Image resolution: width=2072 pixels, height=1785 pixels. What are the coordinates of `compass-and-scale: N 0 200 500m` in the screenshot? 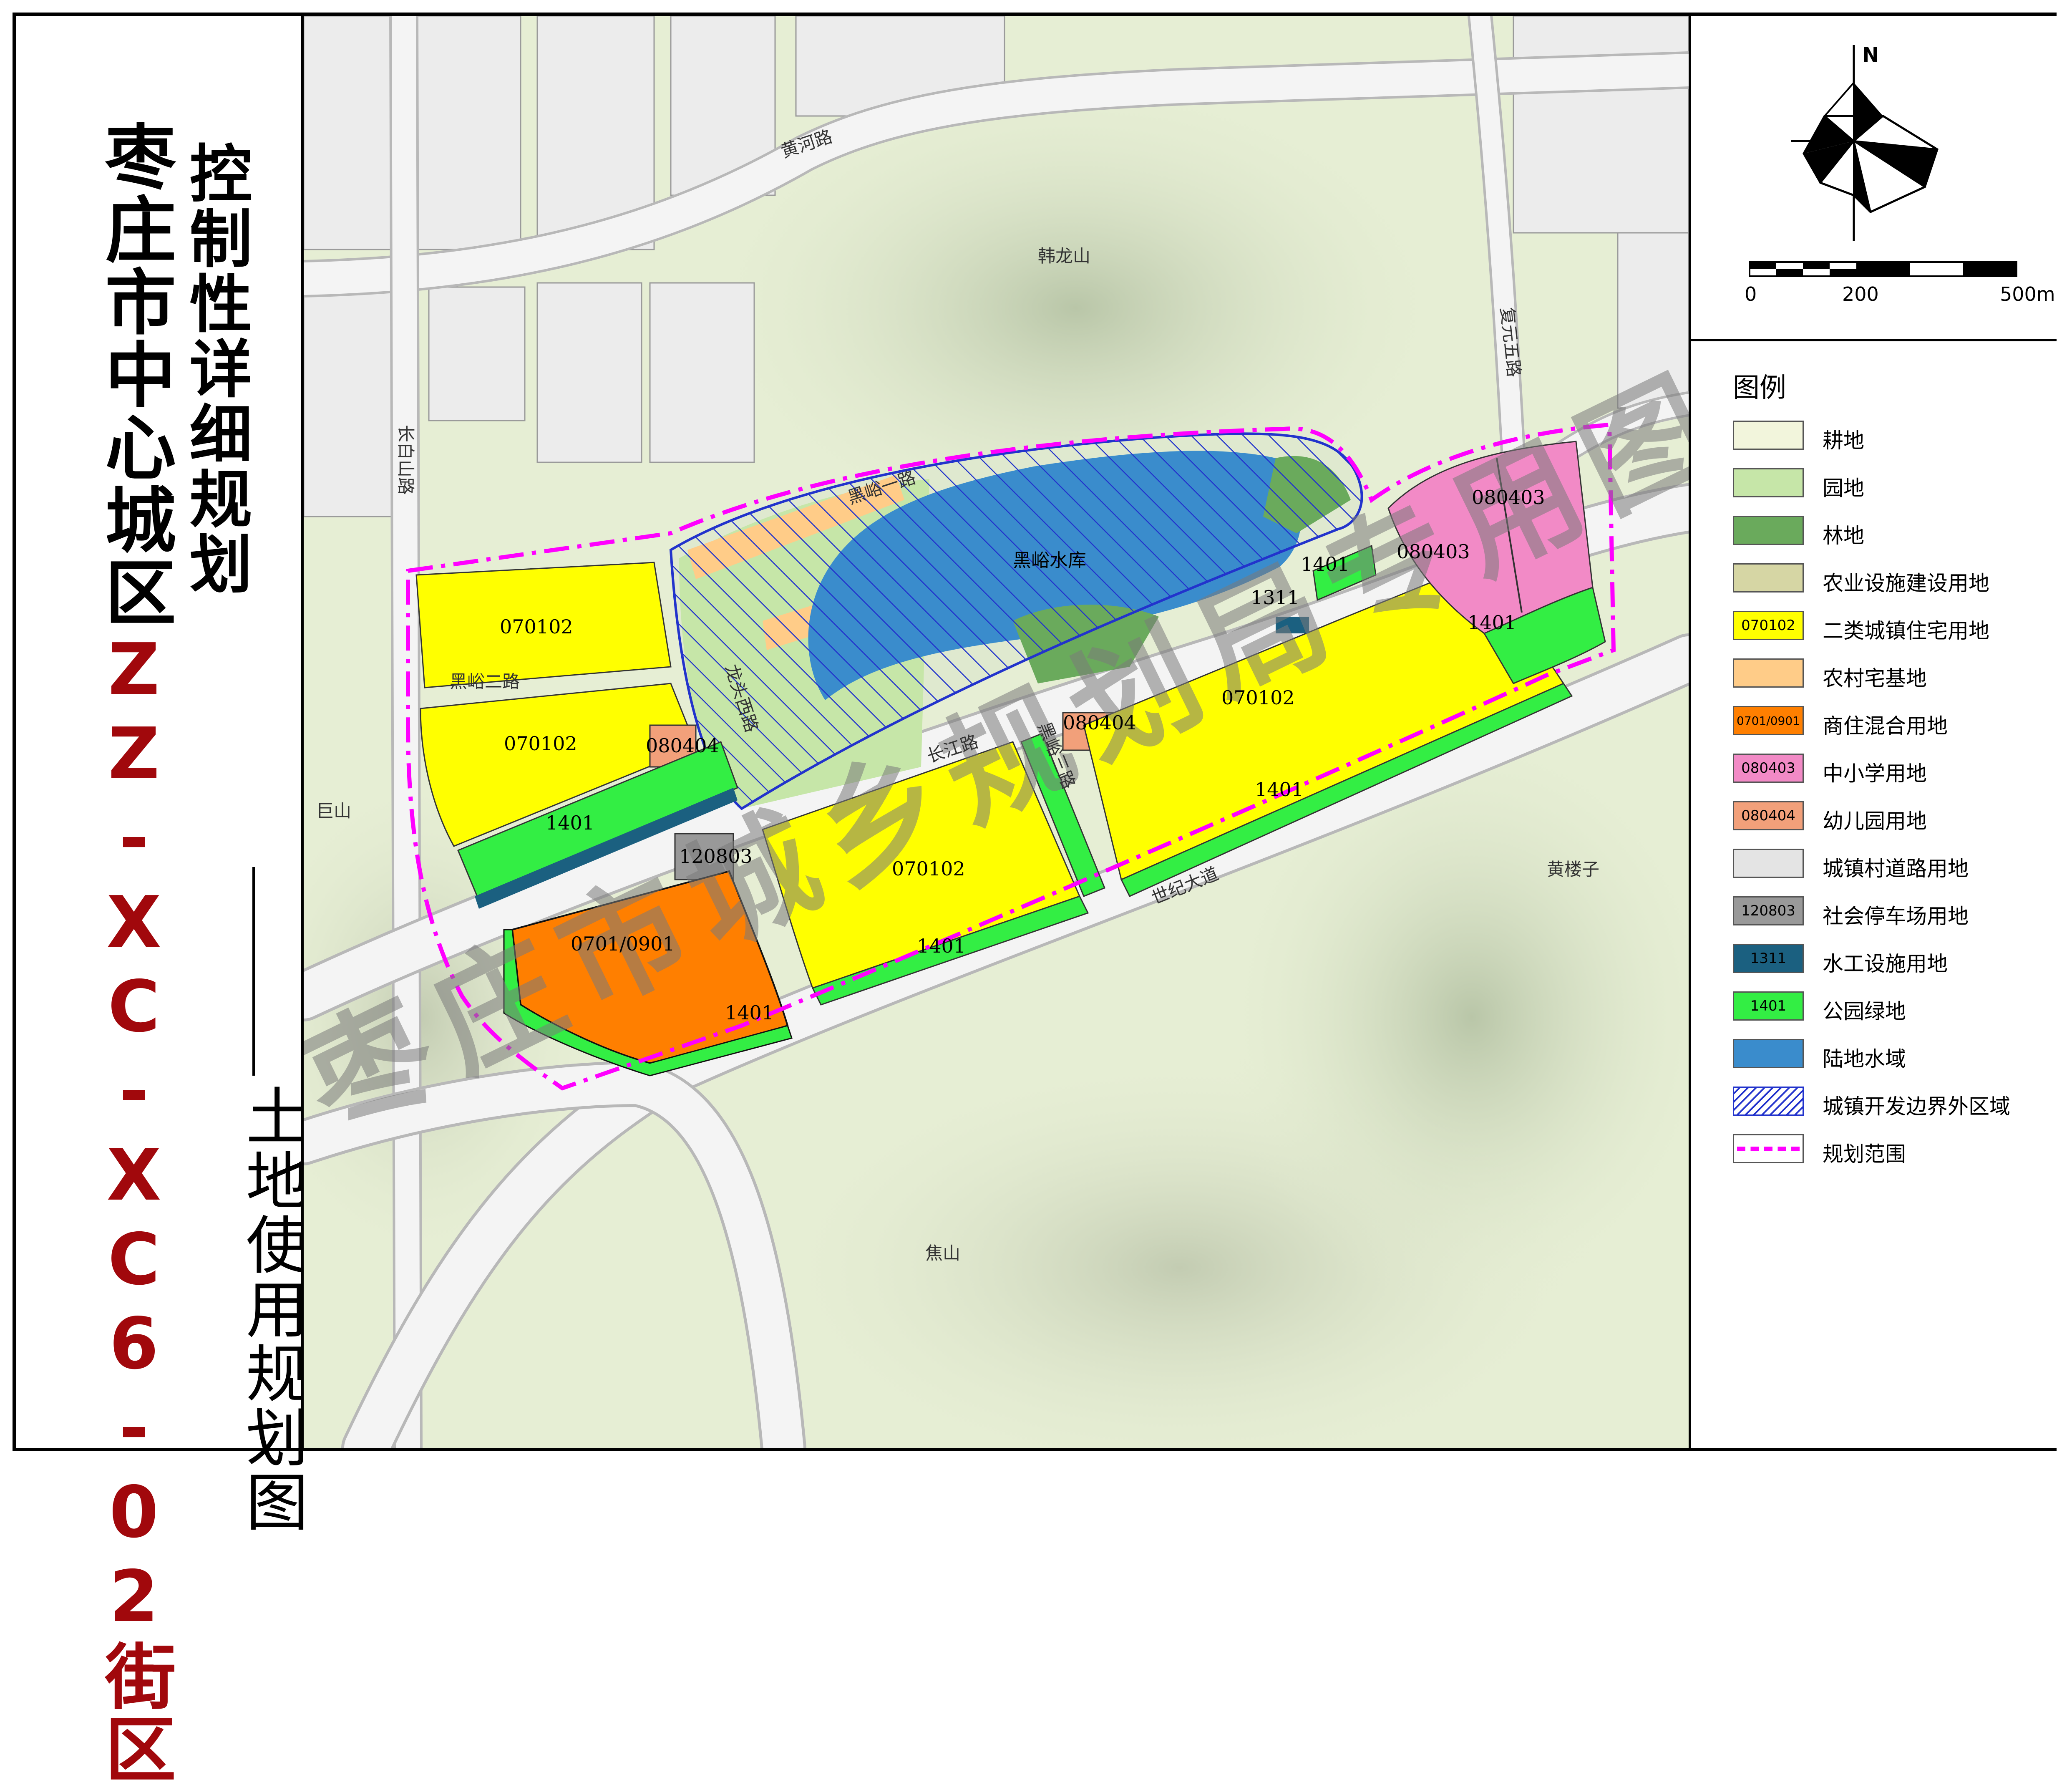 It's located at (1874, 178).